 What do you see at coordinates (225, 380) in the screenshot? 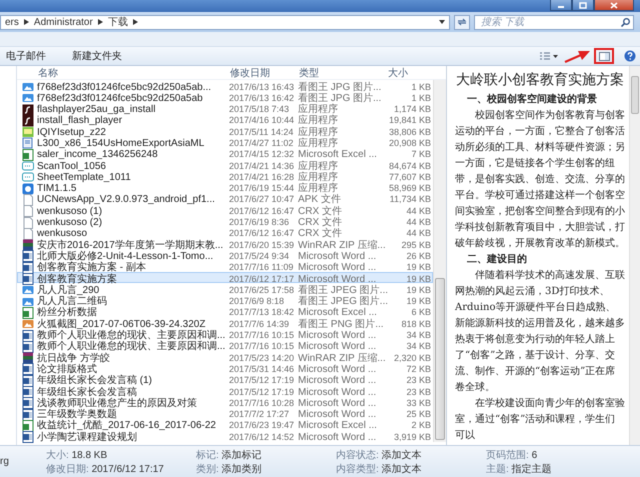
I see `file-row: 年级组长家长会发言稿 (1) 2017/5/12 17:19 Microsoft Word ... 23 KB` at bounding box center [225, 380].